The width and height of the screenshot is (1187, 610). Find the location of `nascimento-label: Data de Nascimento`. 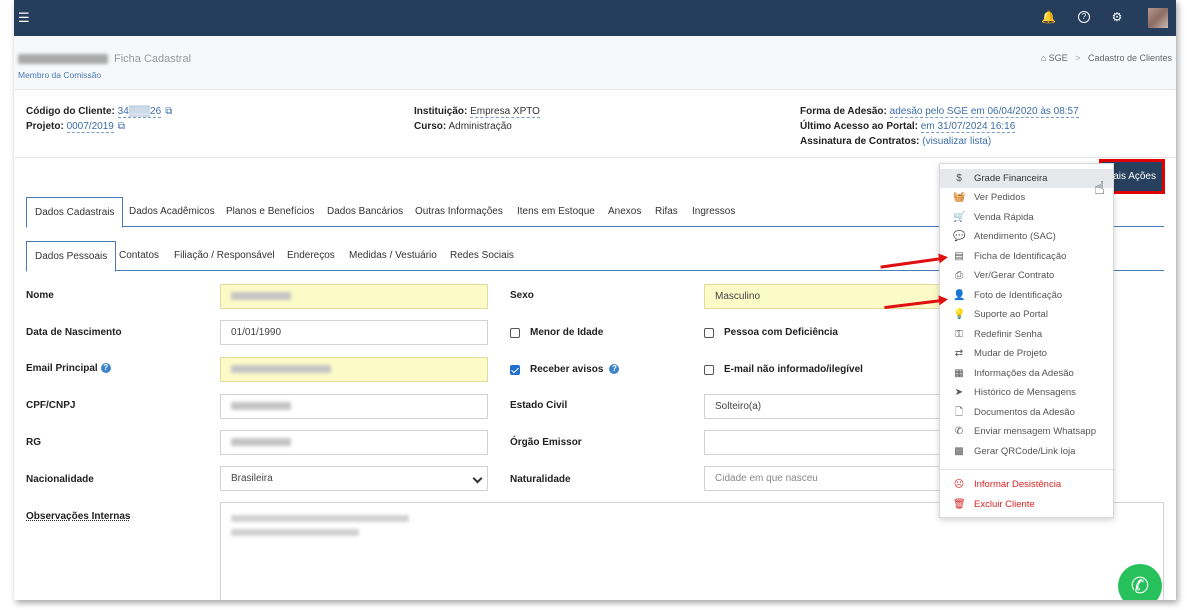

nascimento-label: Data de Nascimento is located at coordinates (74, 332).